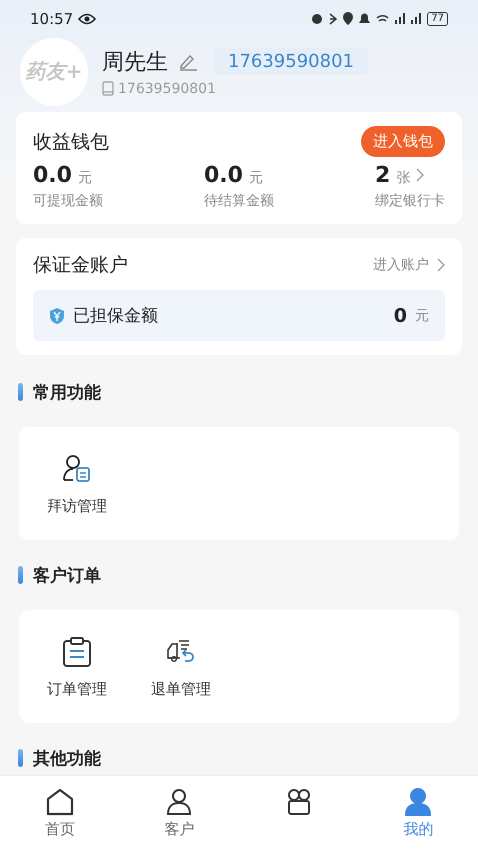 This screenshot has height=850, width=478. What do you see at coordinates (403, 141) in the screenshot?
I see `enter-wallet-button: 进入钱包` at bounding box center [403, 141].